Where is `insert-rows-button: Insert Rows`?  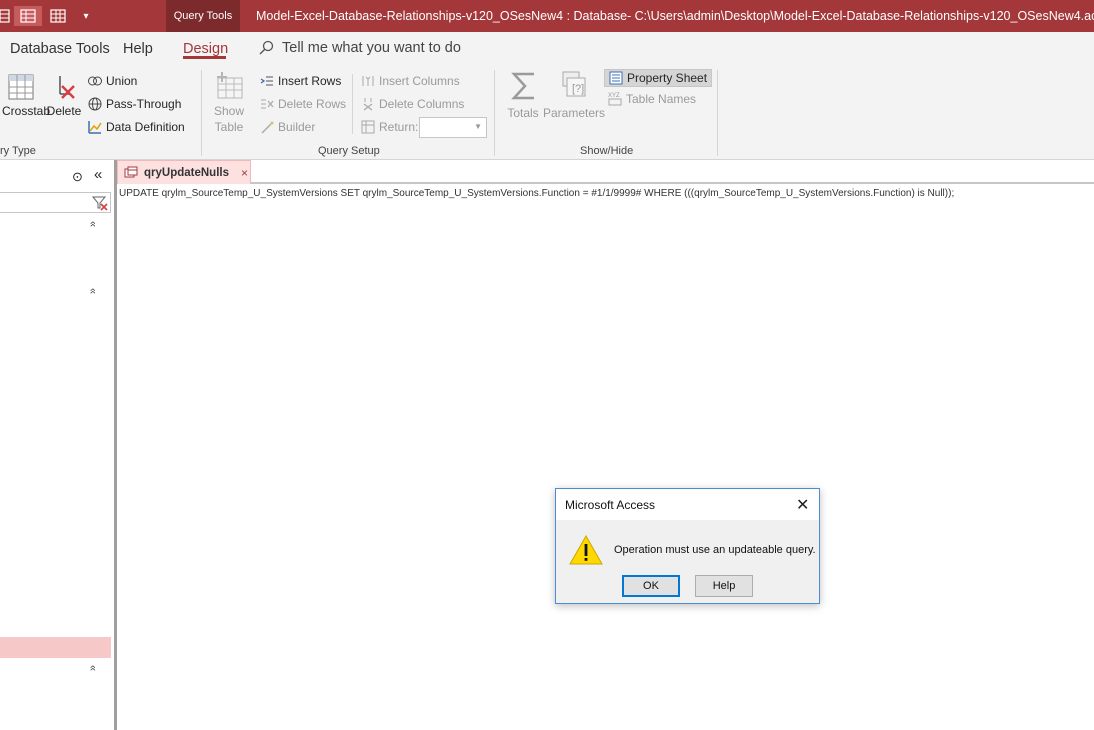 insert-rows-button: Insert Rows is located at coordinates (300, 81).